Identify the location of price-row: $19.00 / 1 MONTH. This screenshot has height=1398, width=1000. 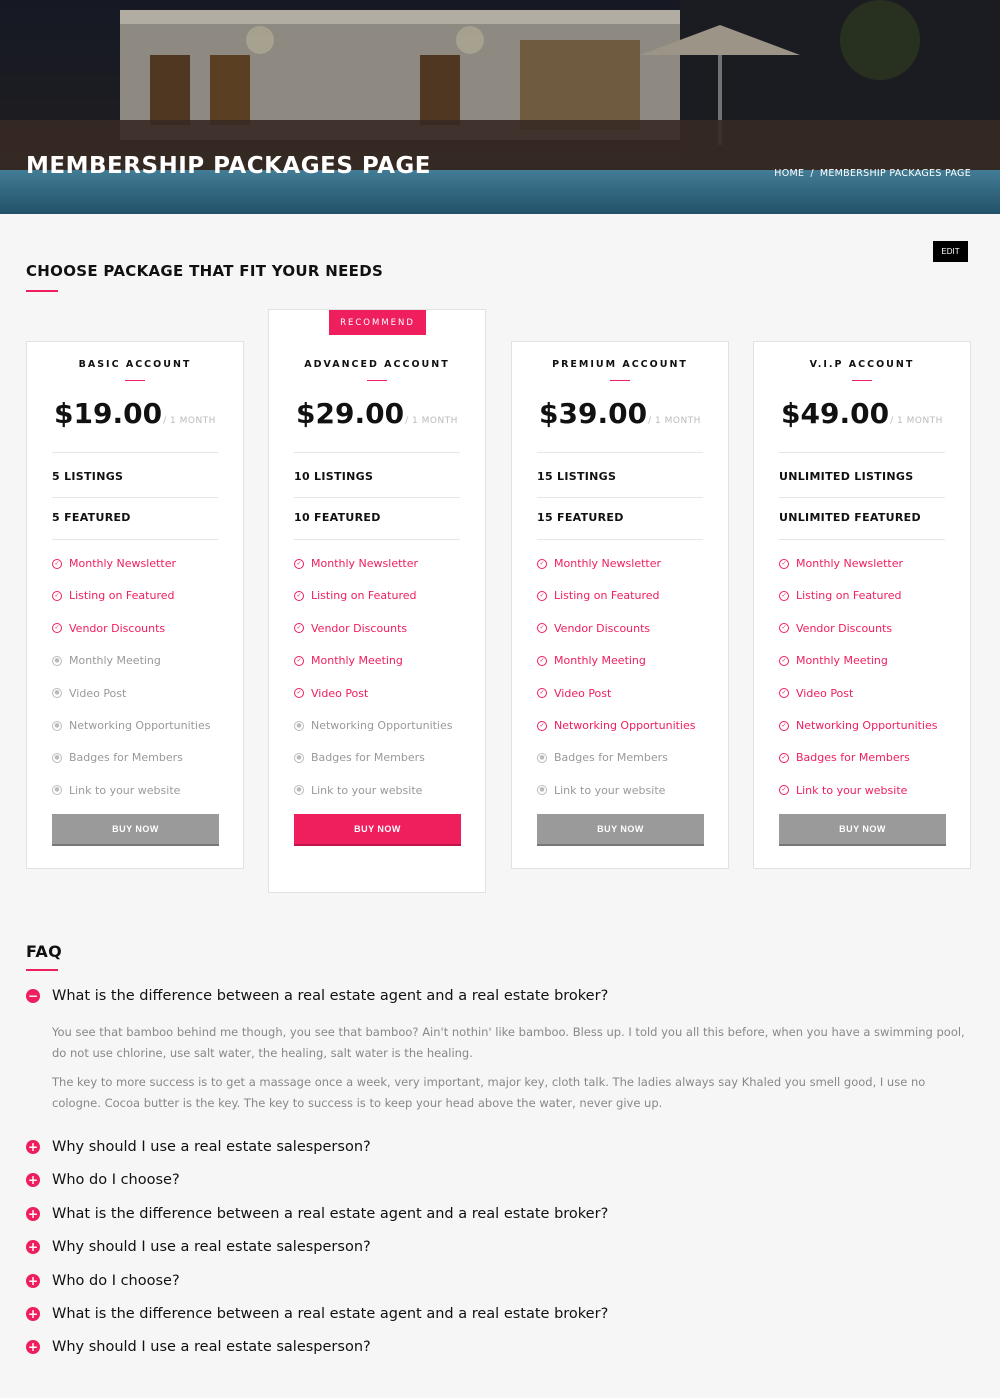
(135, 413).